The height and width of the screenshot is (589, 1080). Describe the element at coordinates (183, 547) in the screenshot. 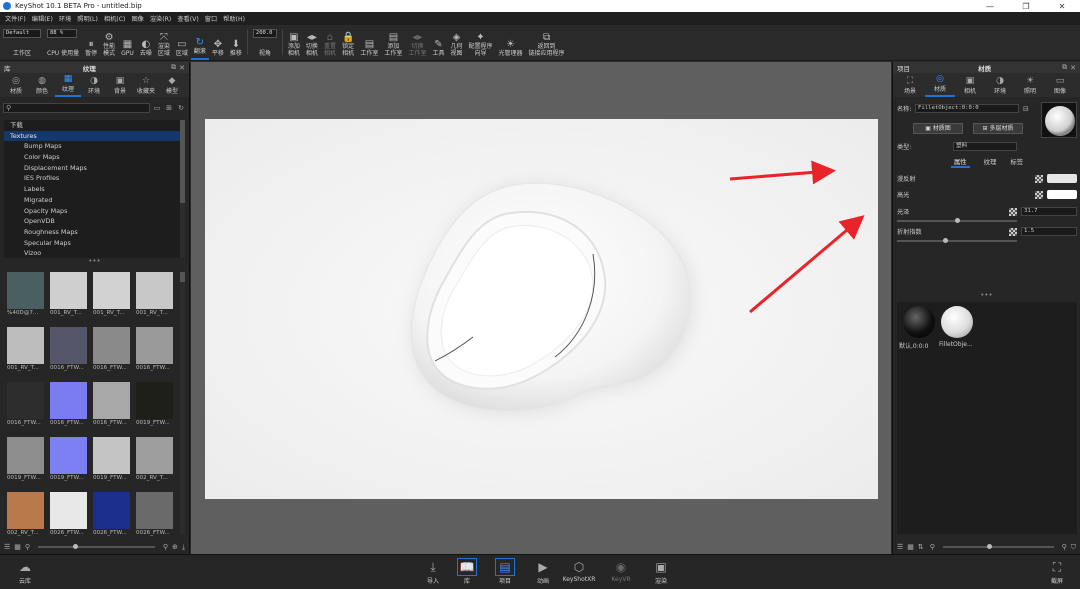

I see `import-icon: ⤓` at that location.